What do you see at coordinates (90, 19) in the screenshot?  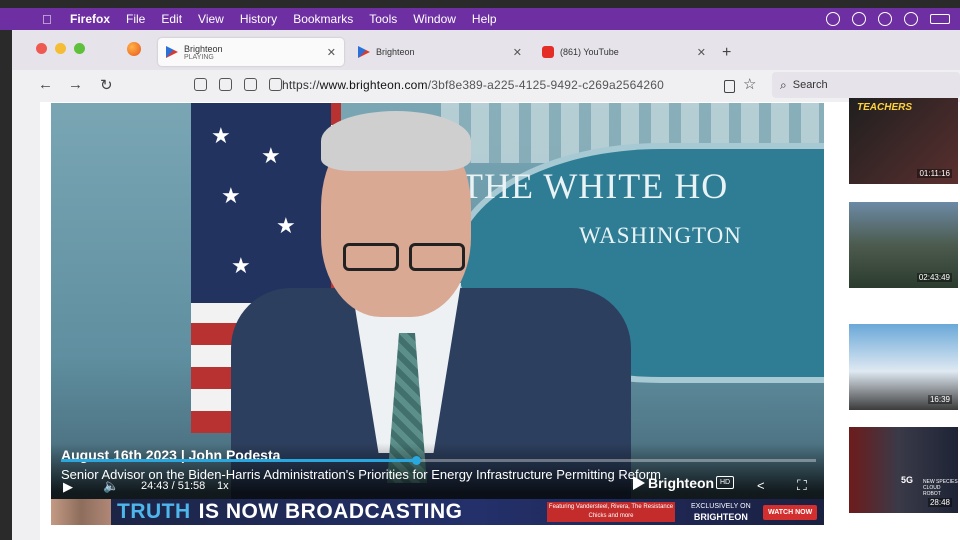 I see `menu-firefox: Firefox` at bounding box center [90, 19].